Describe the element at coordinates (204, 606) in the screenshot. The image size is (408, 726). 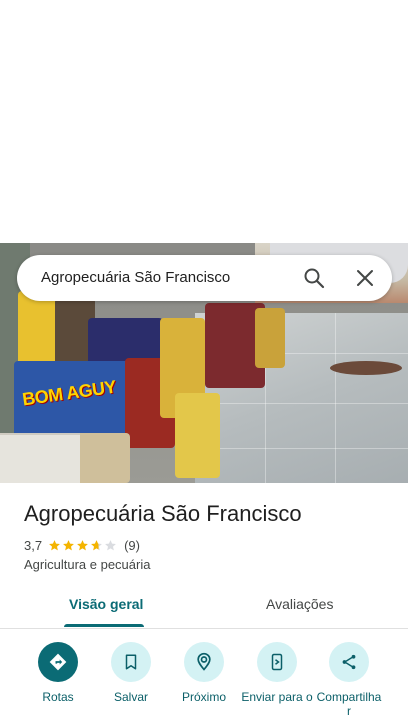
I see `tab-bar: Visão geral Avaliações` at that location.